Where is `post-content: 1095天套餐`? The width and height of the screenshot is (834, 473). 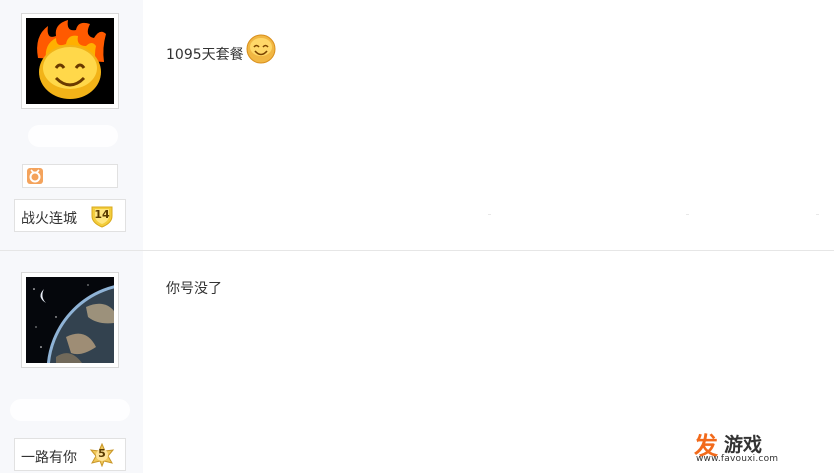
post-content: 1095天套餐 is located at coordinates (221, 49).